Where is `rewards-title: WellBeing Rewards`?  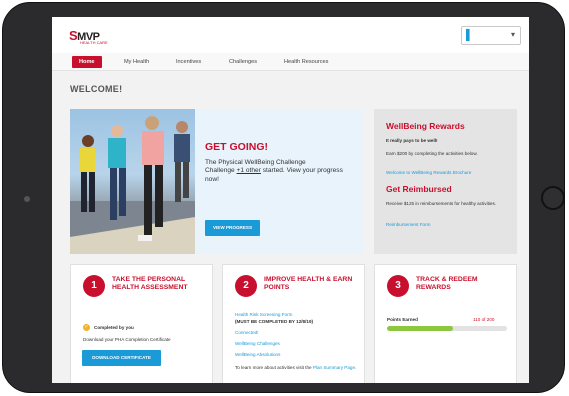
rewards-title: WellBeing Rewards is located at coordinates (425, 126).